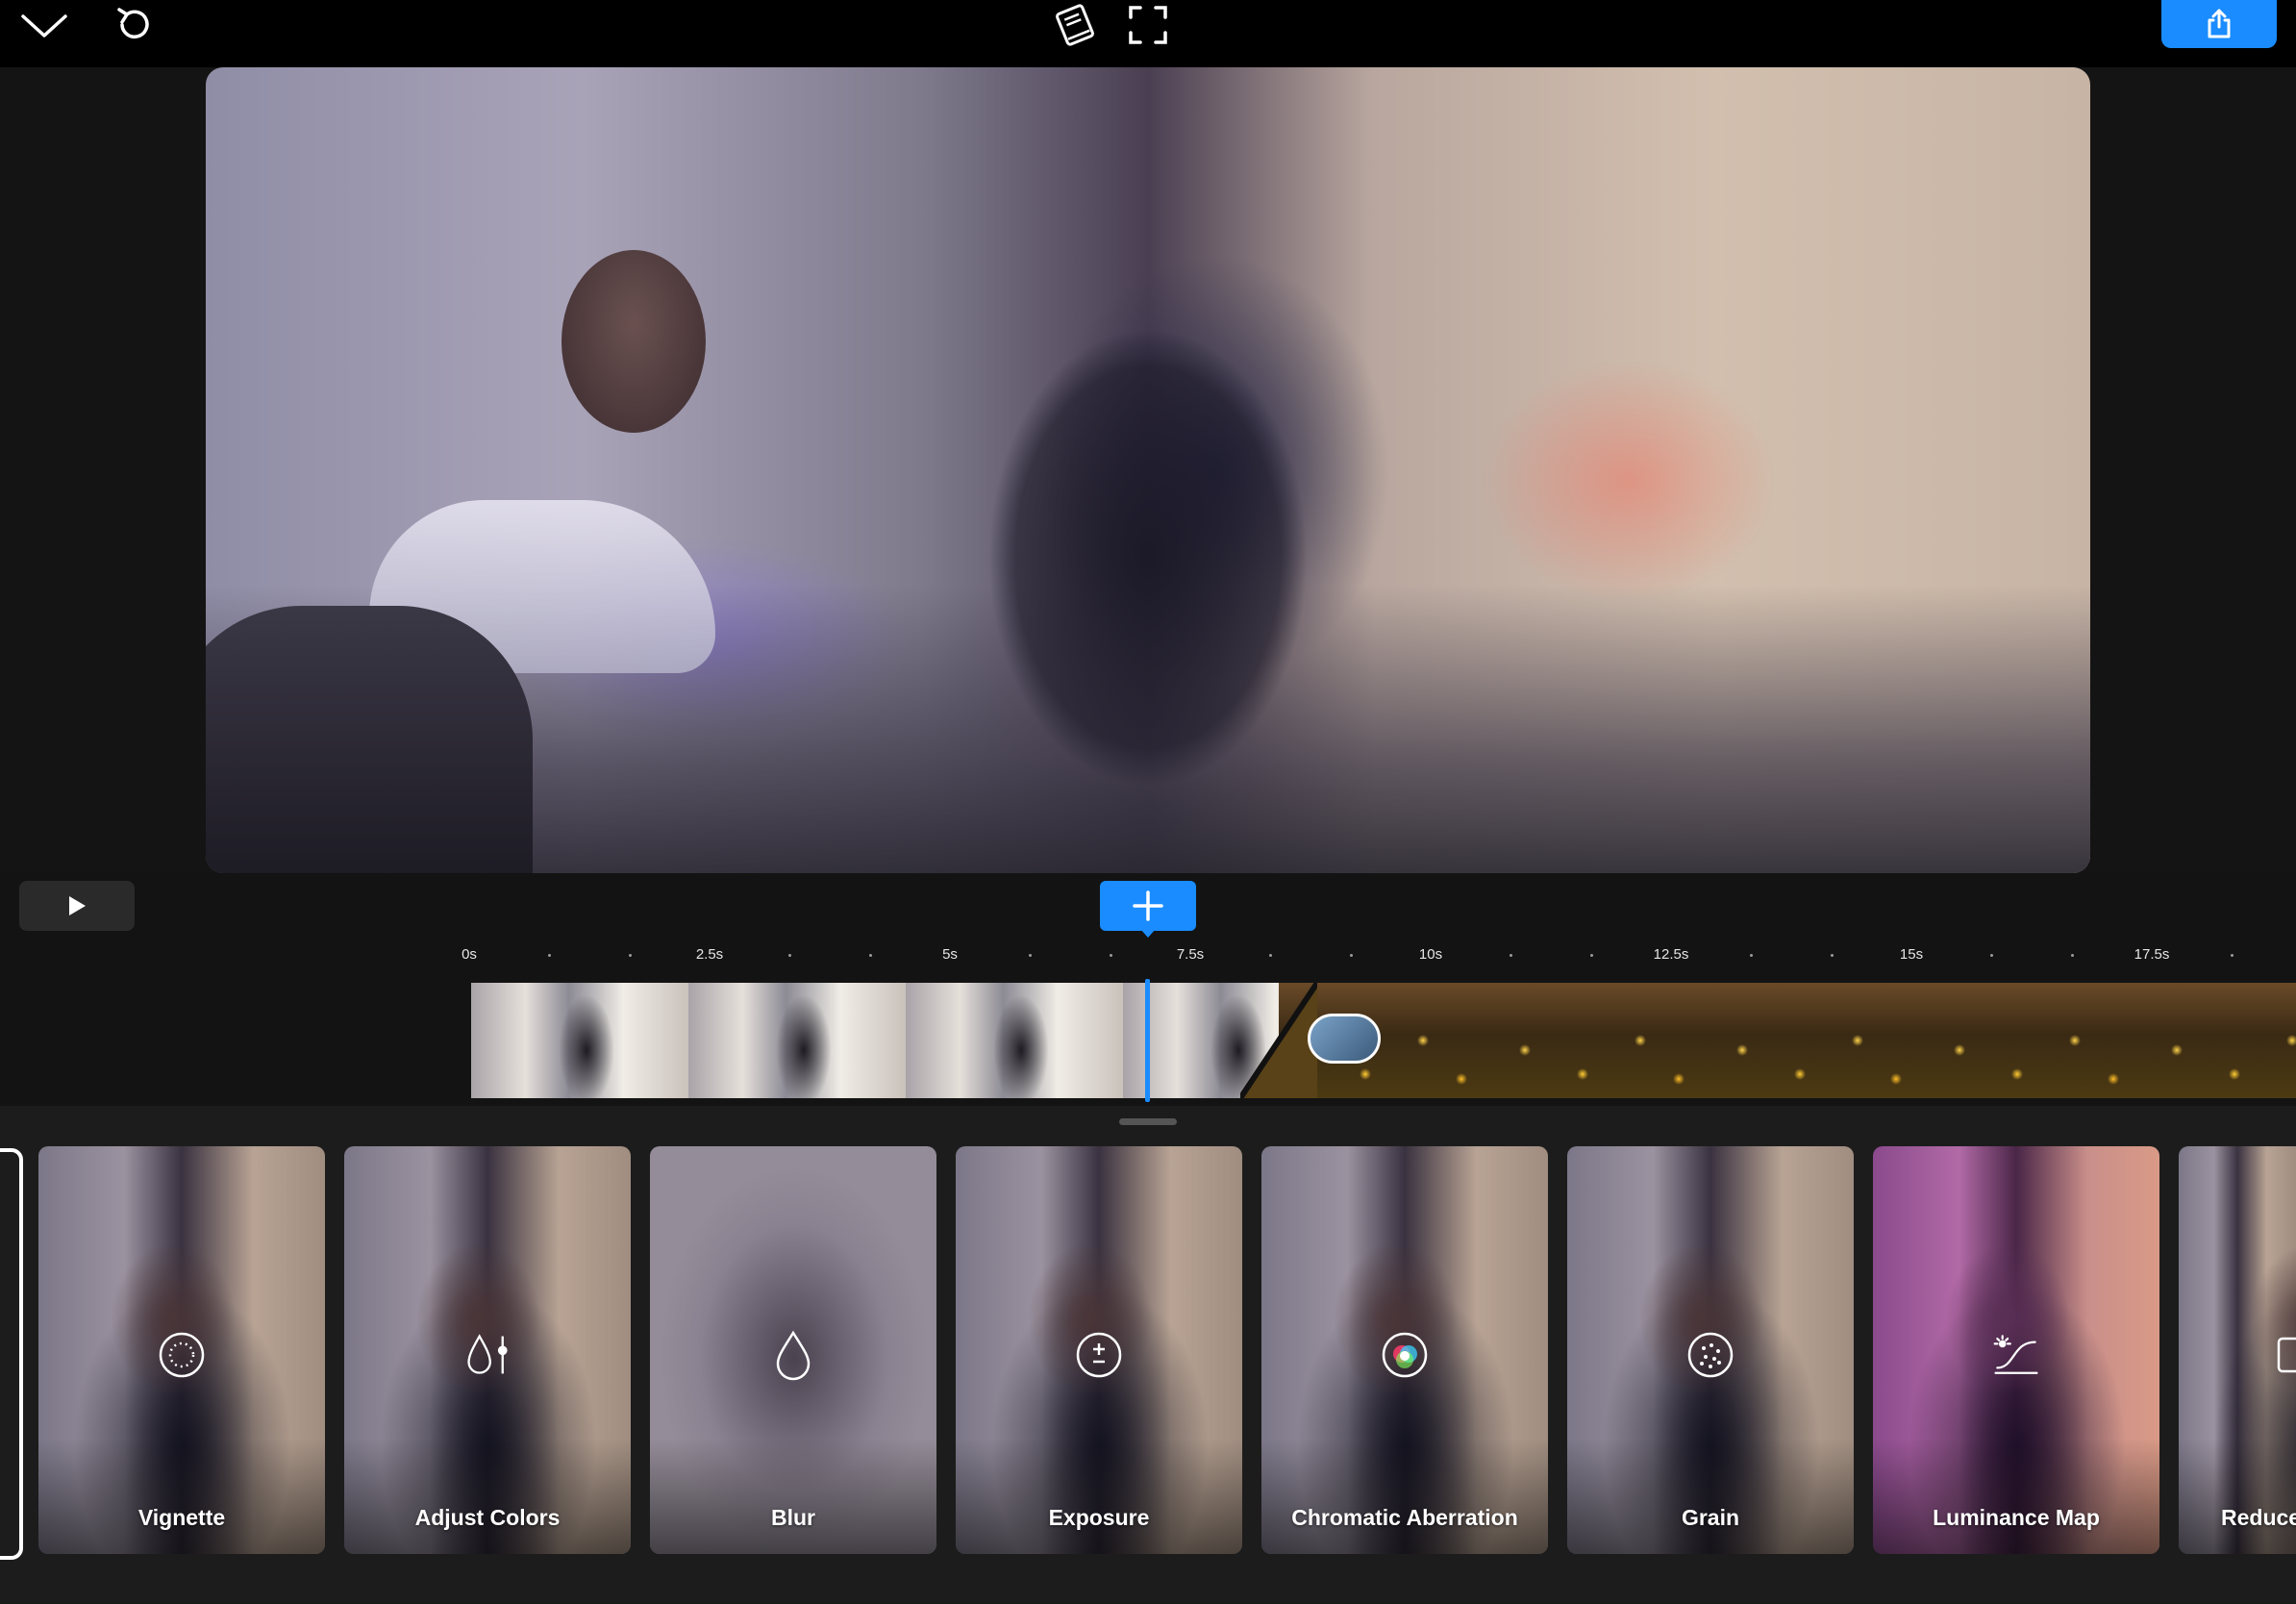 The image size is (2296, 1604). What do you see at coordinates (1404, 1517) in the screenshot?
I see `effect-label: Chromatic Aberration` at bounding box center [1404, 1517].